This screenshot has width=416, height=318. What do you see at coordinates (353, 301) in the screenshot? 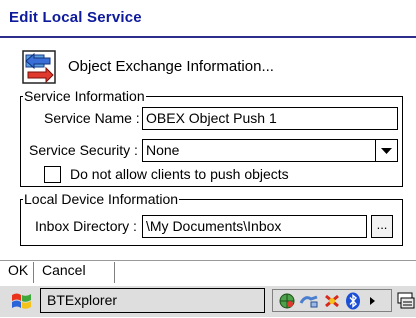
I see `bluetooth-icon` at bounding box center [353, 301].